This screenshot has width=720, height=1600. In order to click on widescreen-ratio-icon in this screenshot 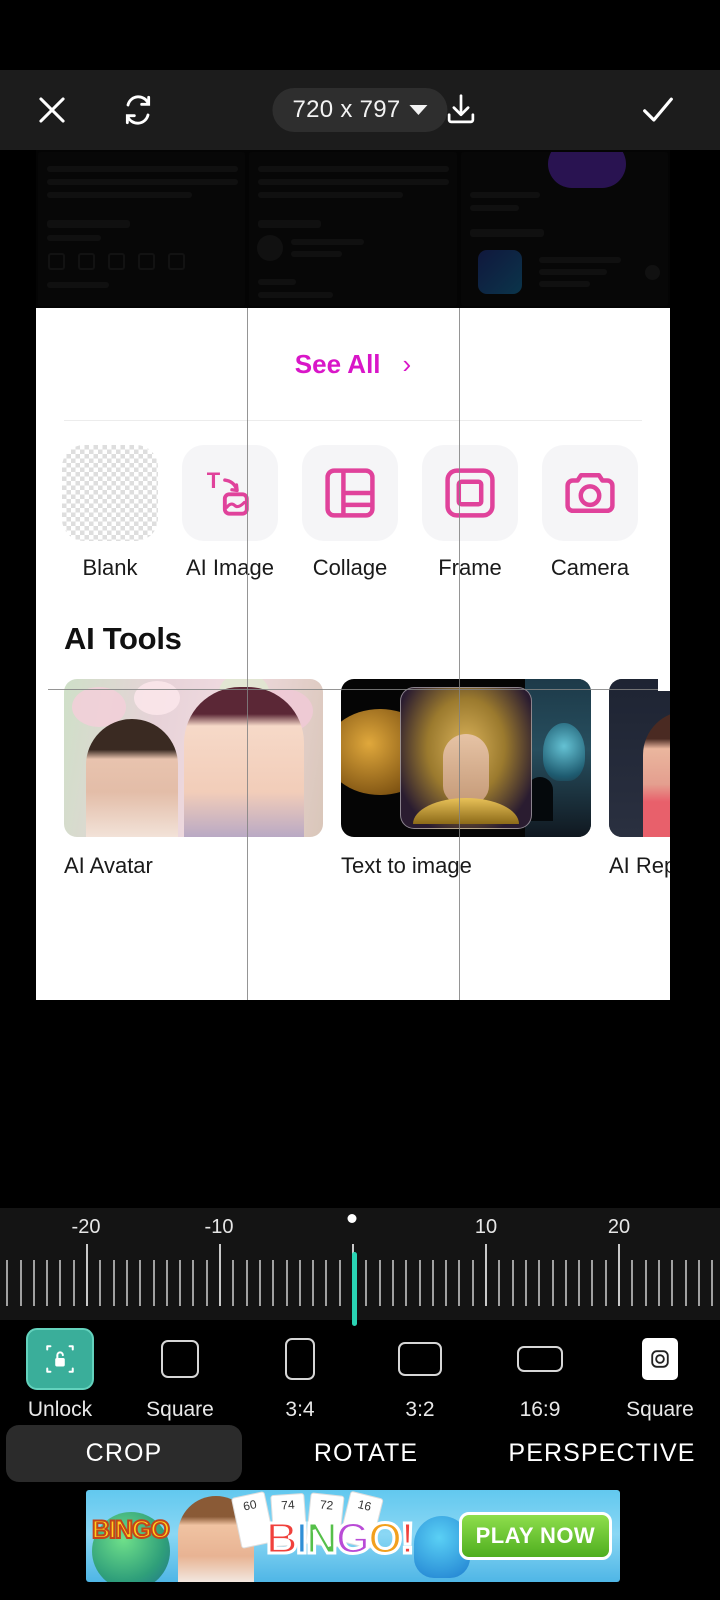, I will do `click(540, 1359)`.